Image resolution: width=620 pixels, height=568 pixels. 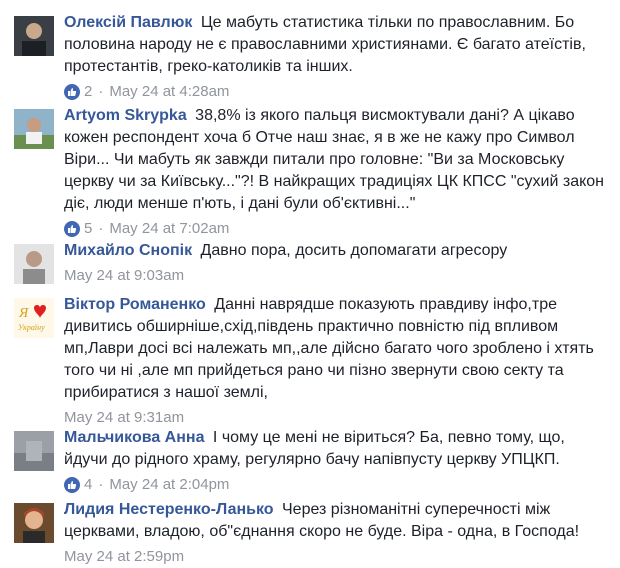 I want to click on heart-ukraine-icon: Я Україну, so click(x=34, y=318).